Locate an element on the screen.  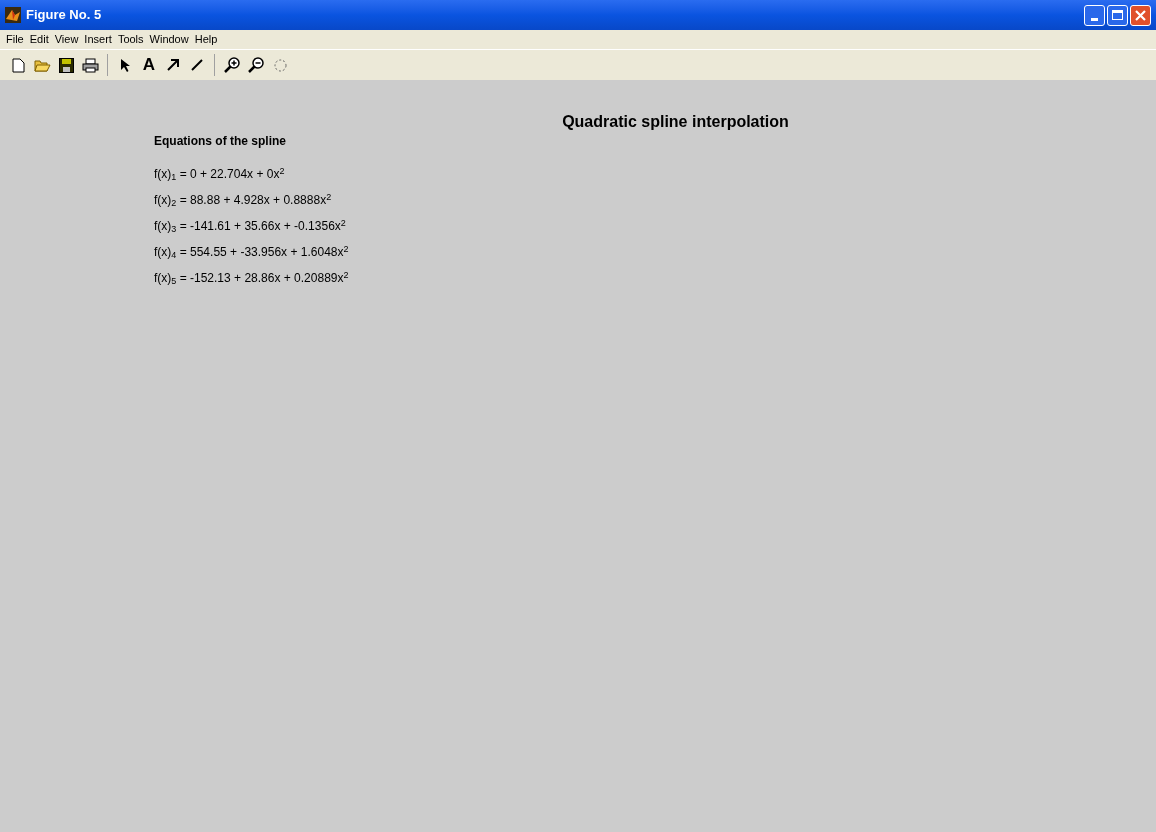
equation-text: f(x)$_{3}$ = -141.61 + 35.66x + -0.1356x$^{2}$ is located at coordinates (250, 226).